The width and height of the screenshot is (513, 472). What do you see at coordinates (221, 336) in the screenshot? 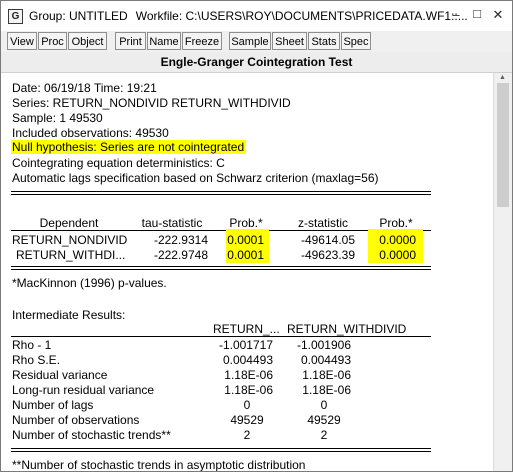
I see `inter-header-rule` at bounding box center [221, 336].